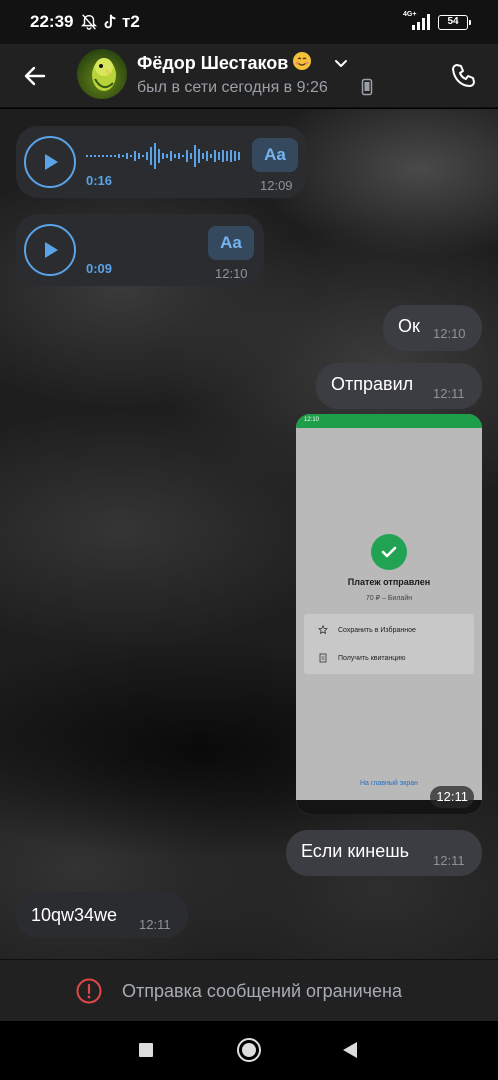 The width and height of the screenshot is (498, 1080). Describe the element at coordinates (249, 22) in the screenshot. I see `status-bar: 22:39 т2 4G+ 54` at that location.